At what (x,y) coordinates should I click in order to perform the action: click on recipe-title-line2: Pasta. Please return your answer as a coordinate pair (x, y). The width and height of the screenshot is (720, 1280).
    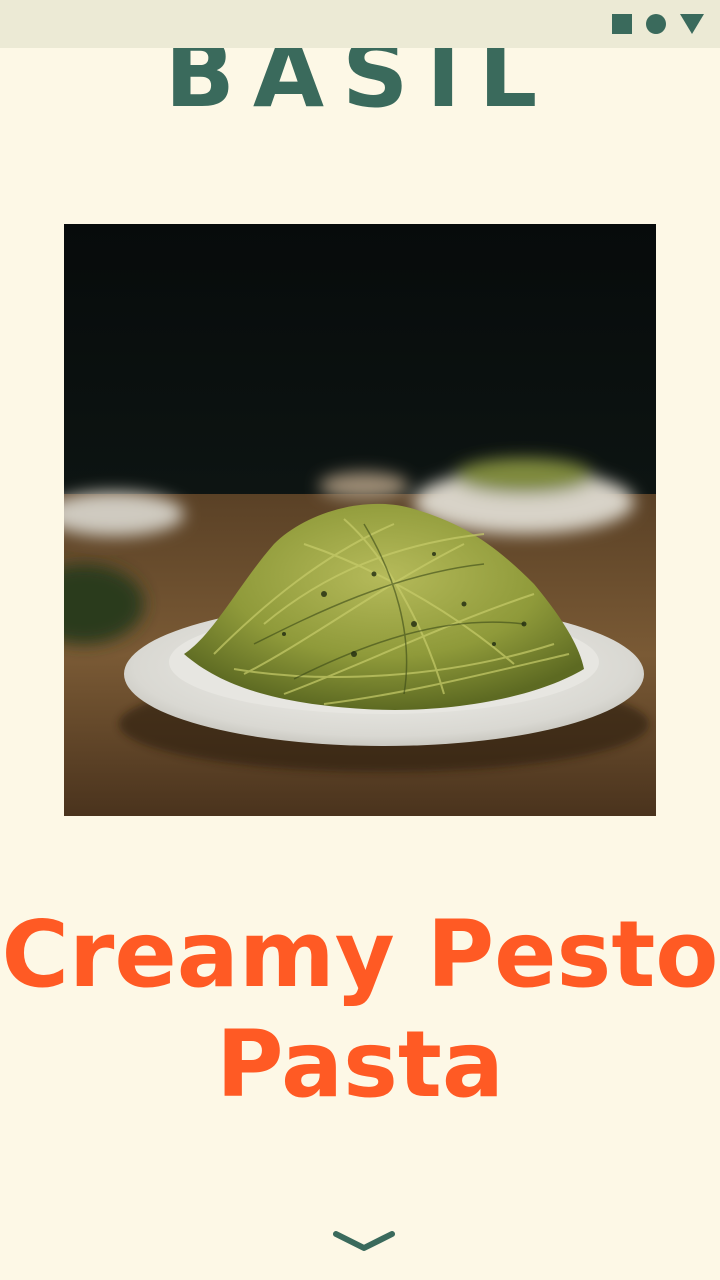
    Looking at the image, I should click on (360, 1064).